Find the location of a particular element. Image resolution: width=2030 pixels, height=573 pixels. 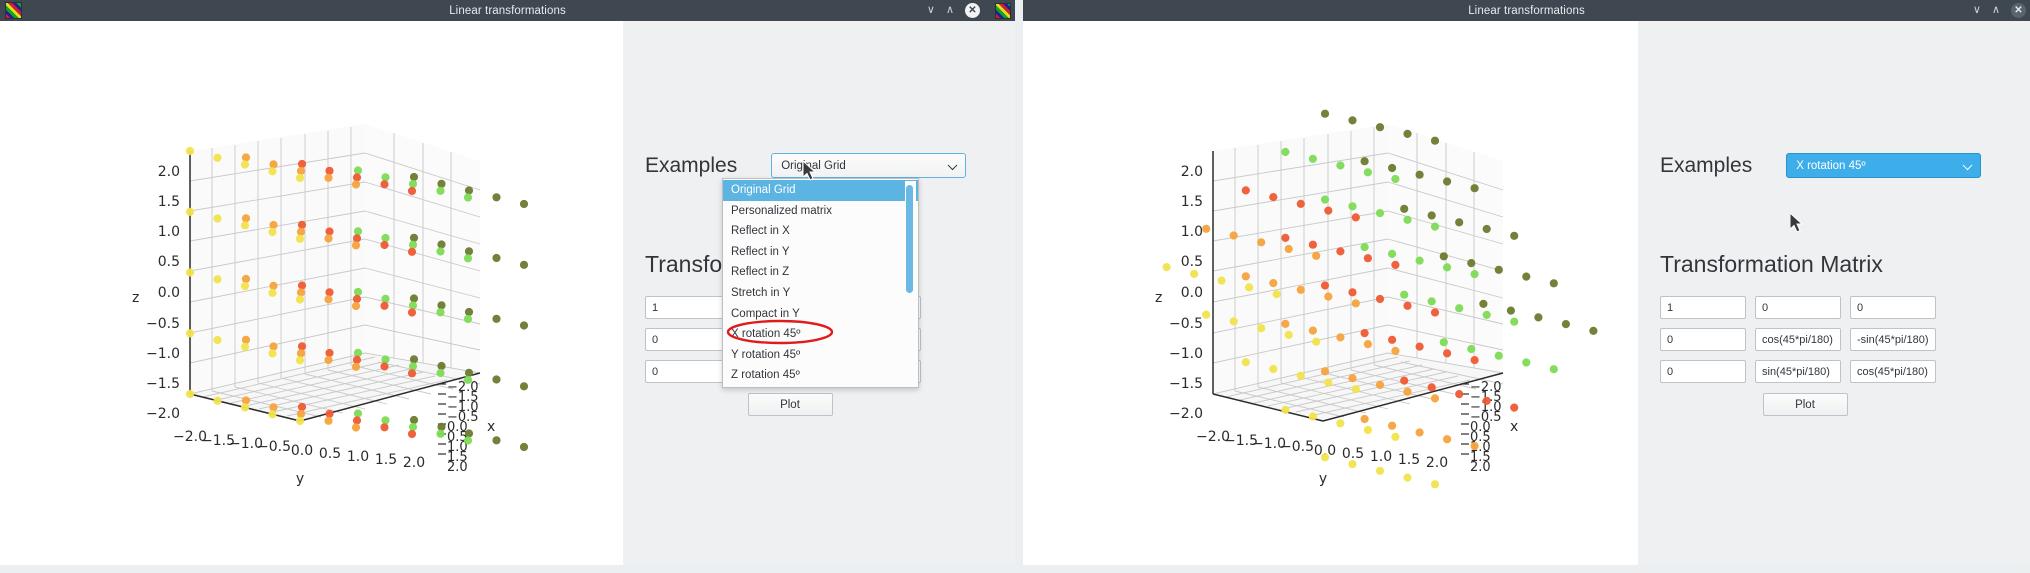

dropdown-scrollbar-track is located at coordinates (910, 283).